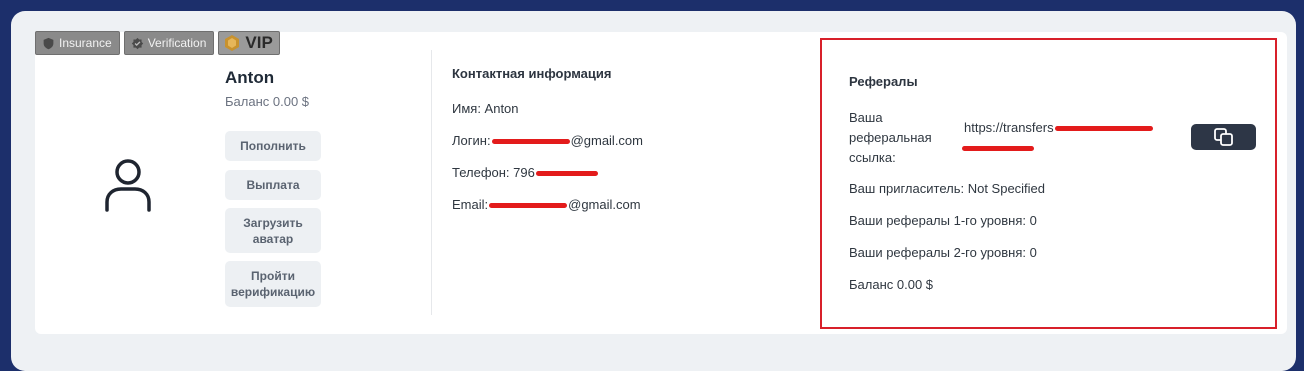 Image resolution: width=1304 pixels, height=371 pixels. What do you see at coordinates (48, 43) in the screenshot?
I see `shield-icon` at bounding box center [48, 43].